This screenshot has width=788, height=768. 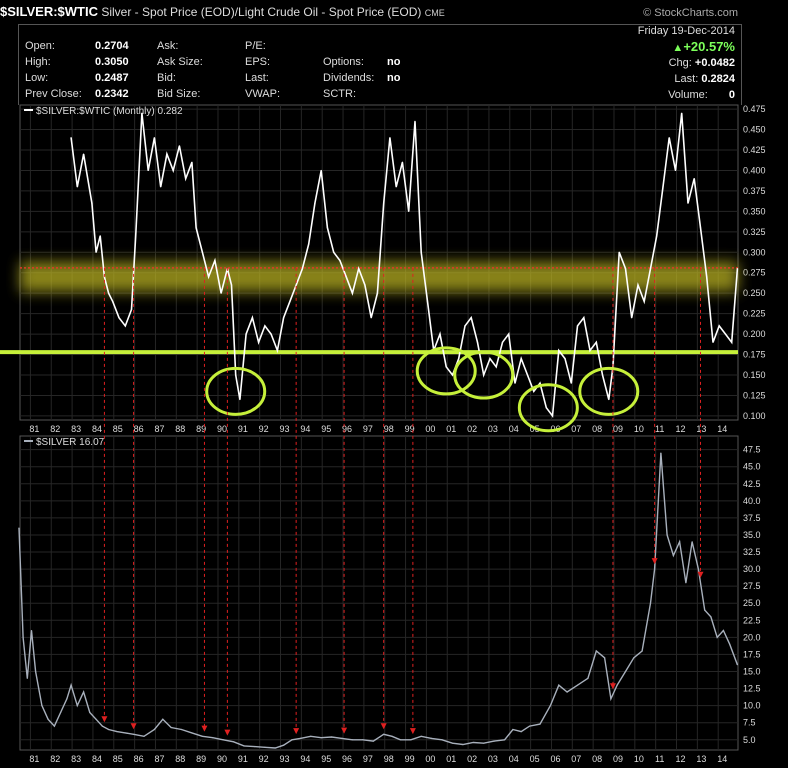 I want to click on x-tick-label: 95, so click(x=326, y=429).